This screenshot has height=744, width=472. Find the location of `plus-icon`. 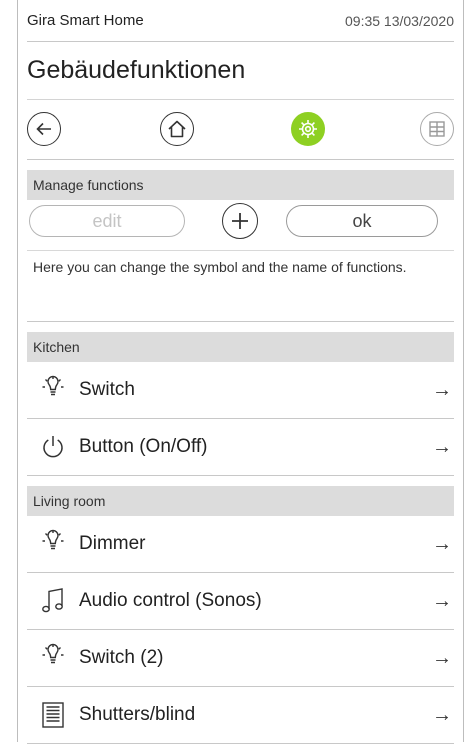

plus-icon is located at coordinates (240, 221).